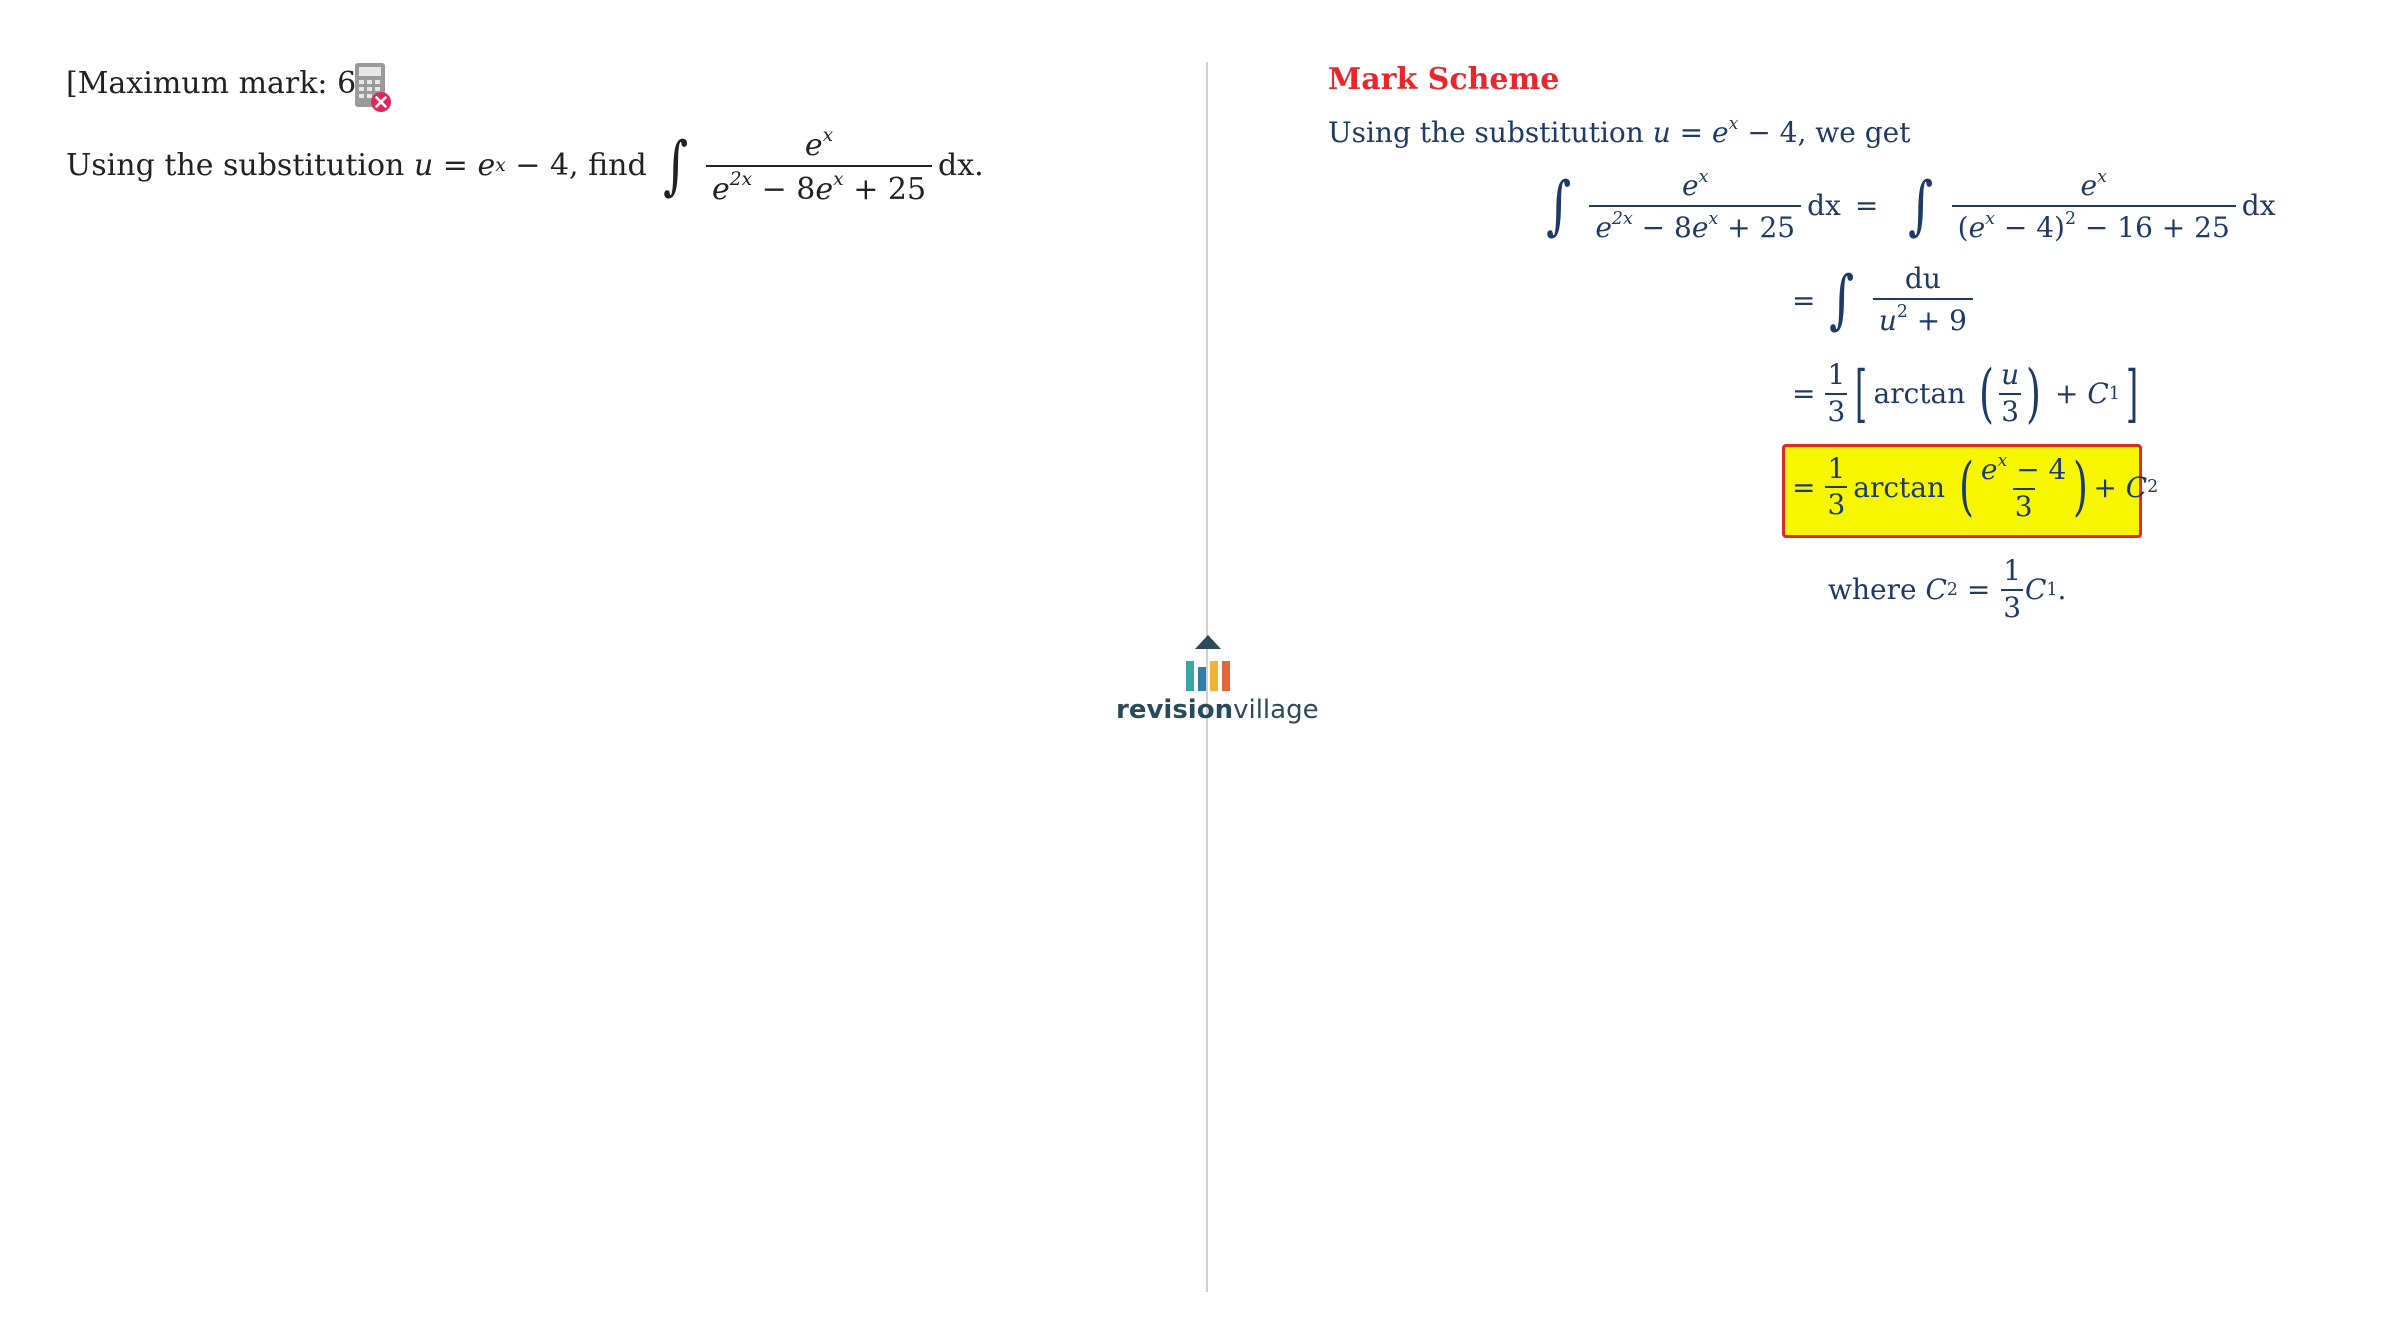 This screenshot has height=1343, width=2400. I want to click on constant-definition: where C2 = 13 C1., so click(1947, 589).